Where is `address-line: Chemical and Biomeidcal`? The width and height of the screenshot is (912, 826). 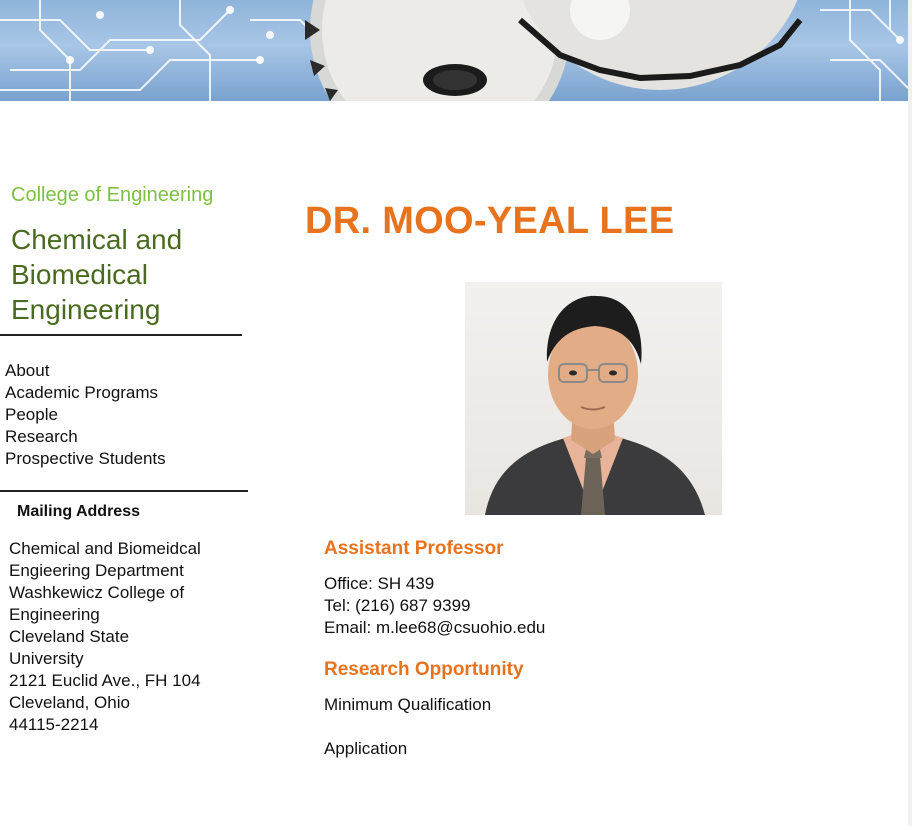 address-line: Chemical and Biomeidcal is located at coordinates (105, 548).